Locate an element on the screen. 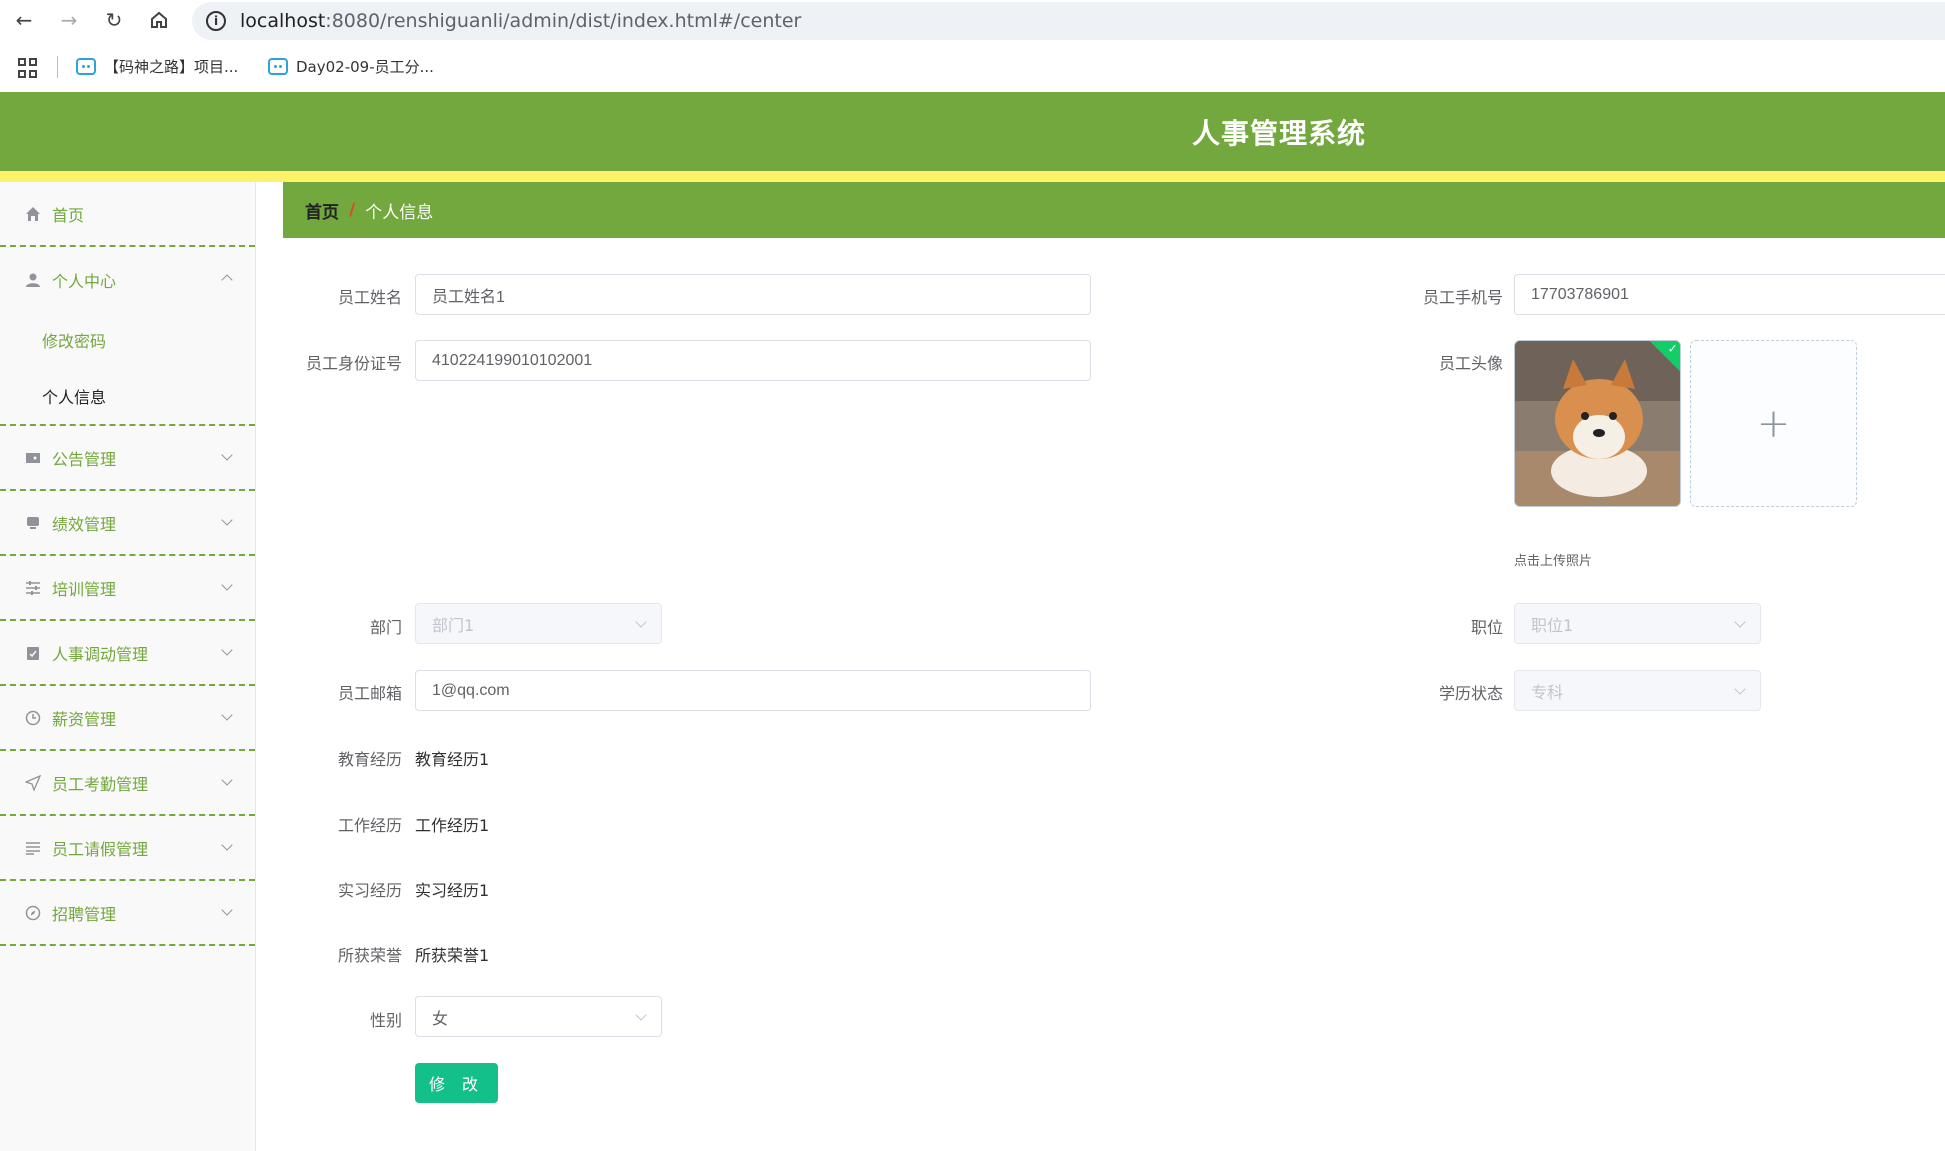  clipboard-check-icon is located at coordinates (33, 653).